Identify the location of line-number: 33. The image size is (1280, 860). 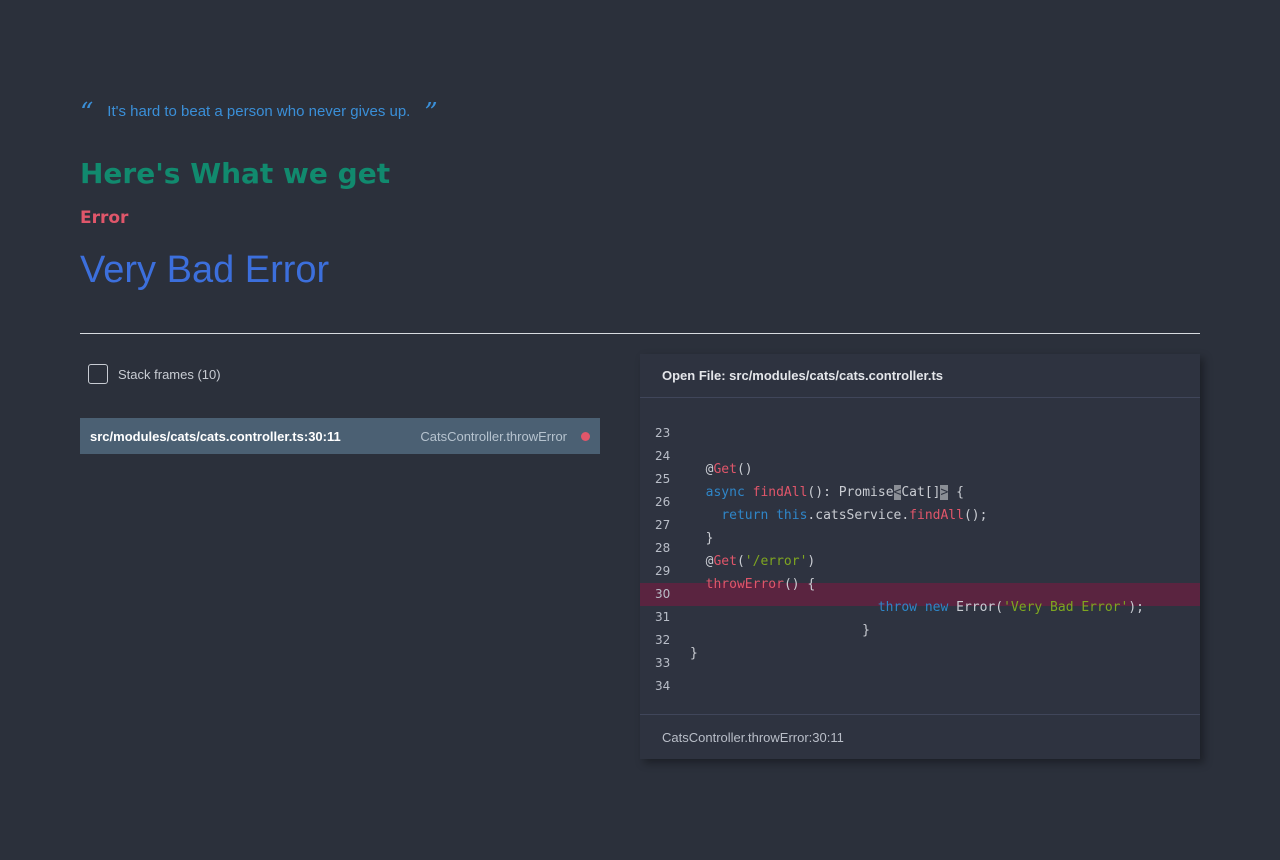
(663, 663).